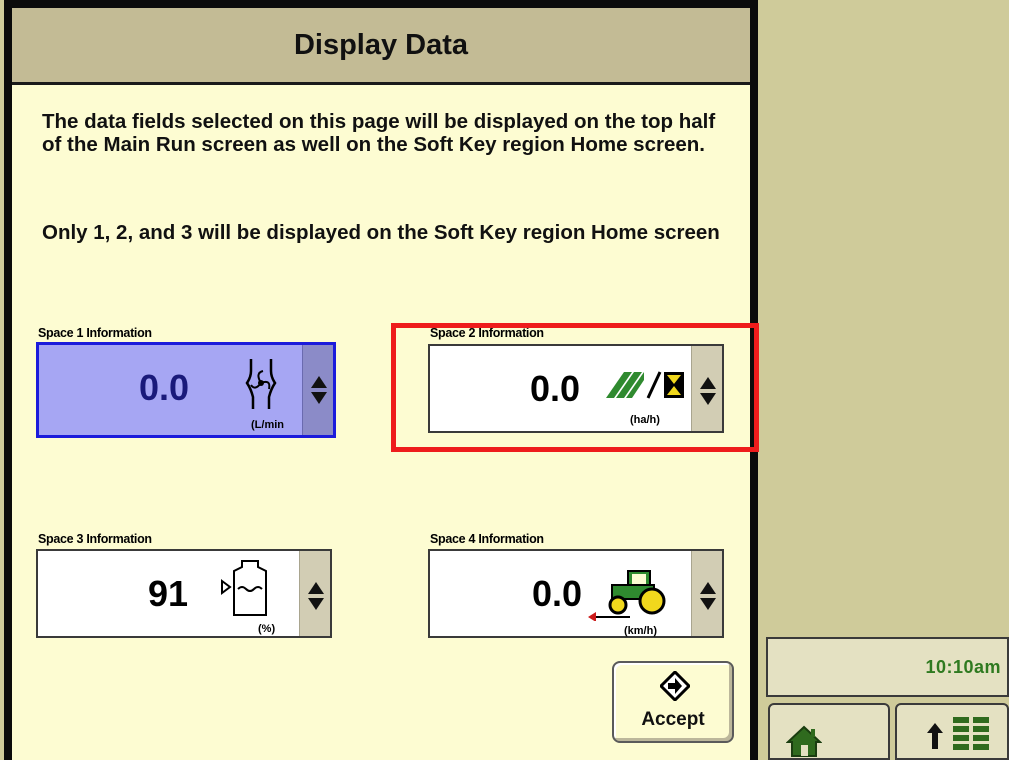 This screenshot has height=760, width=1009. I want to click on space-4-field: 0.0 (km/h), so click(576, 593).